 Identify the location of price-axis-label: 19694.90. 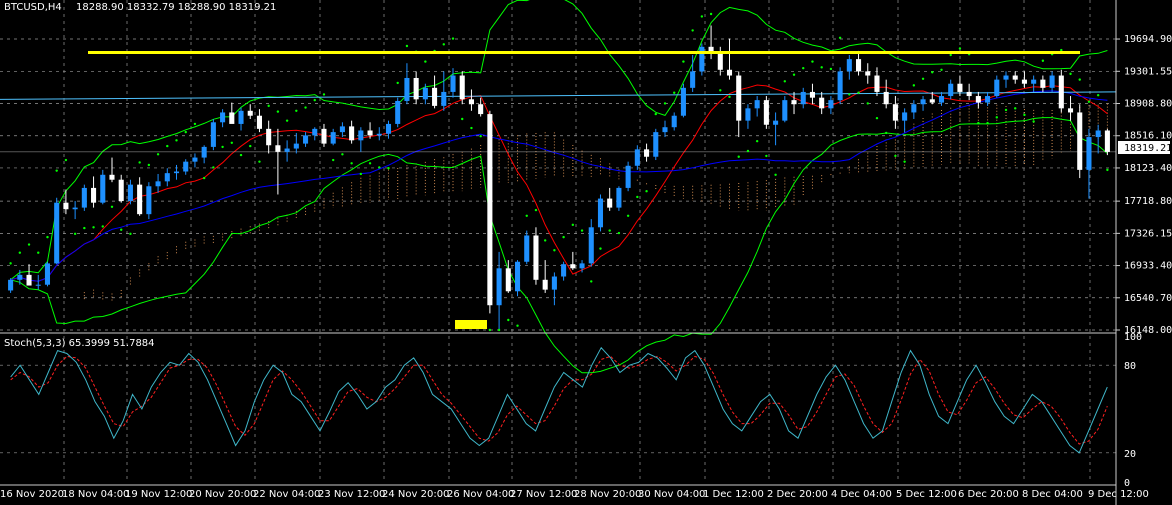
(1148, 39).